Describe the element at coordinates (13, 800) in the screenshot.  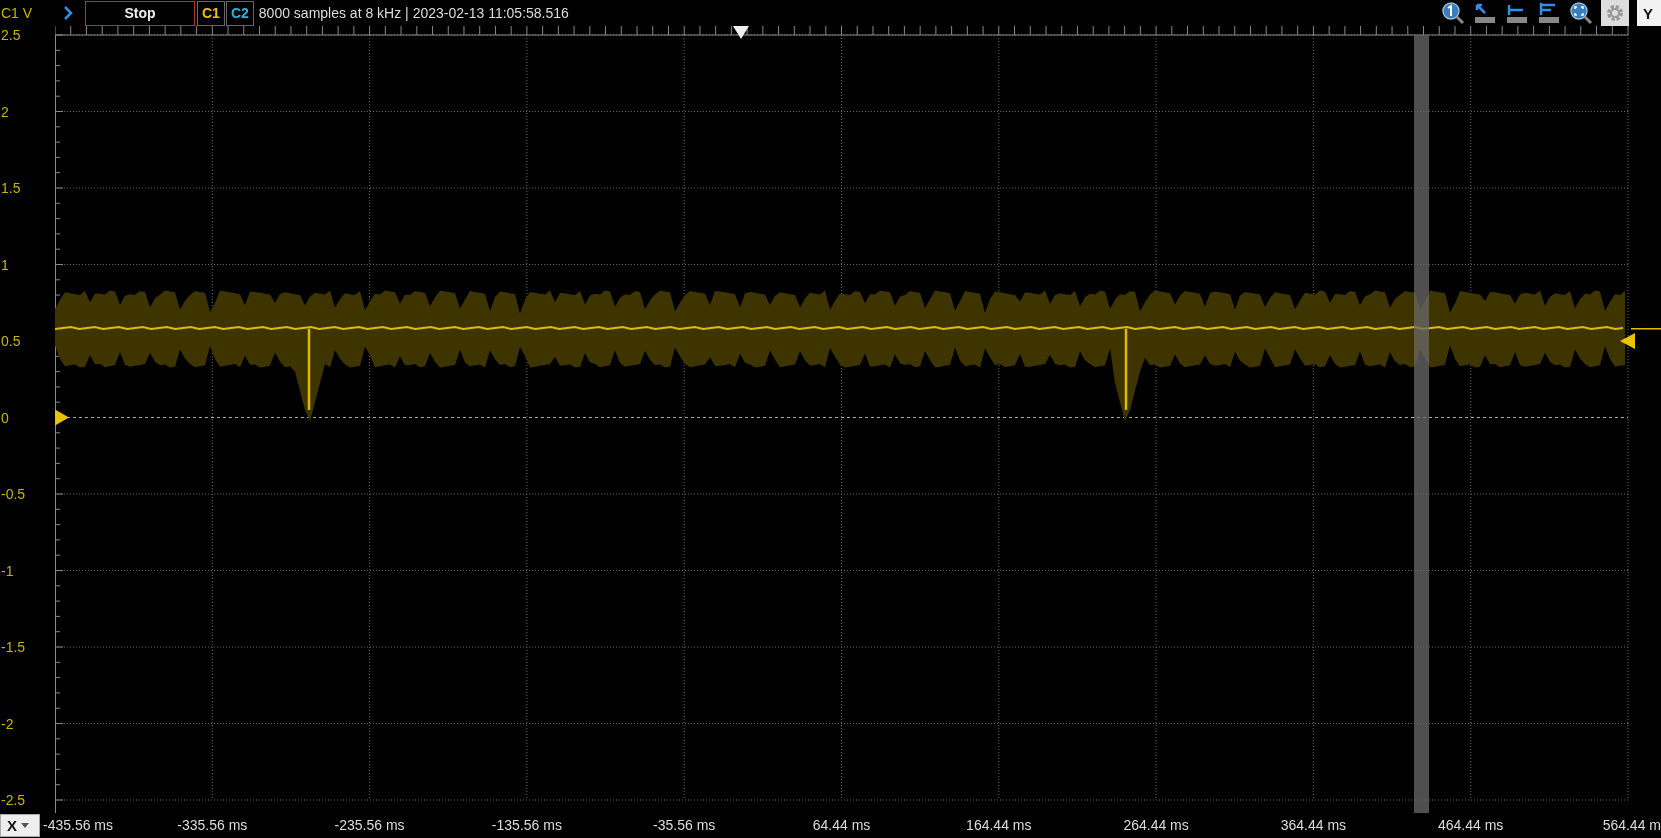
I see `y-axis-label: -2.5` at that location.